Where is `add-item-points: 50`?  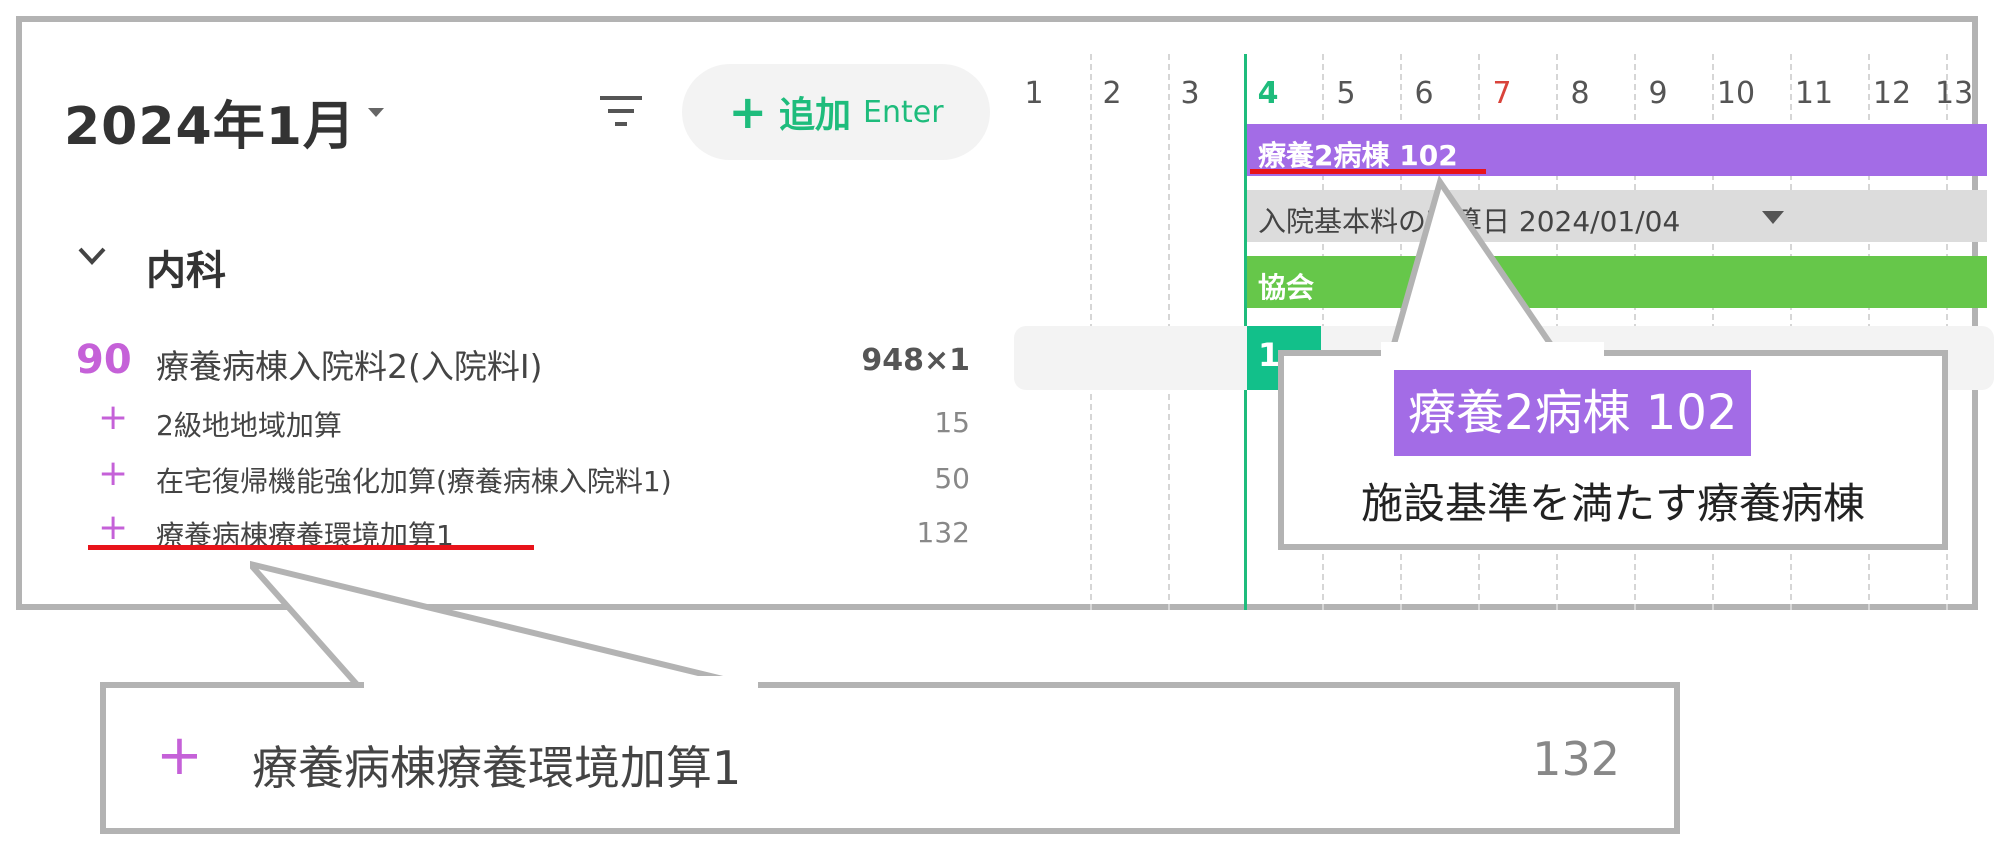
add-item-points: 50 is located at coordinates (952, 478).